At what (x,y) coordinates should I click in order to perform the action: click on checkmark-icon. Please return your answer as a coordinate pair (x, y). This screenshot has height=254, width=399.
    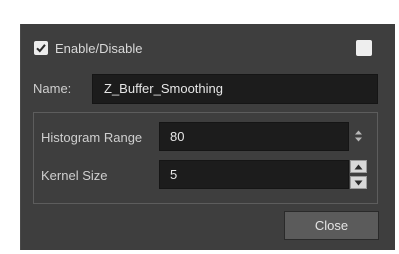
    Looking at the image, I should click on (41, 48).